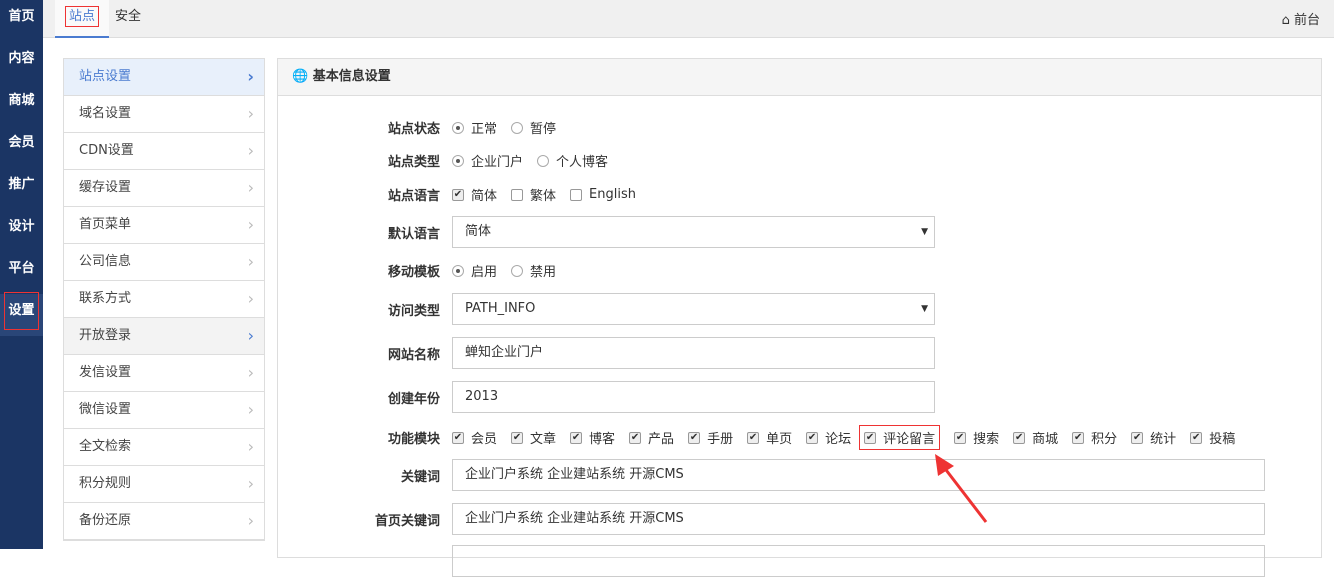 Image resolution: width=1334 pixels, height=577 pixels. I want to click on module-checkbox: ✔ 论坛, so click(828, 437).